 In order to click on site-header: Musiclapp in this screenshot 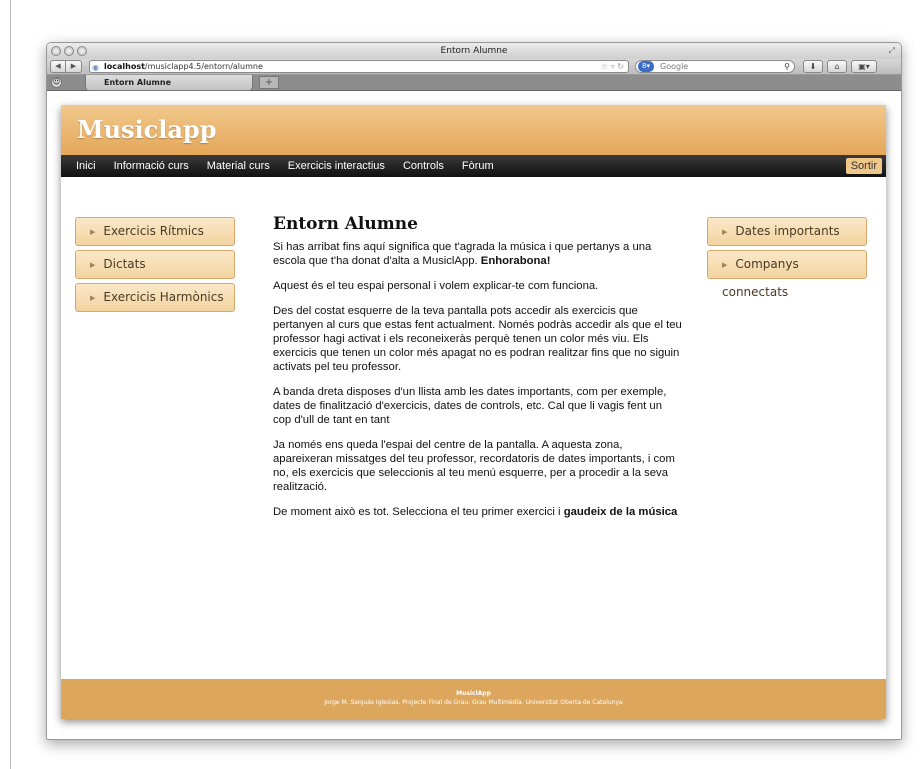, I will do `click(473, 130)`.